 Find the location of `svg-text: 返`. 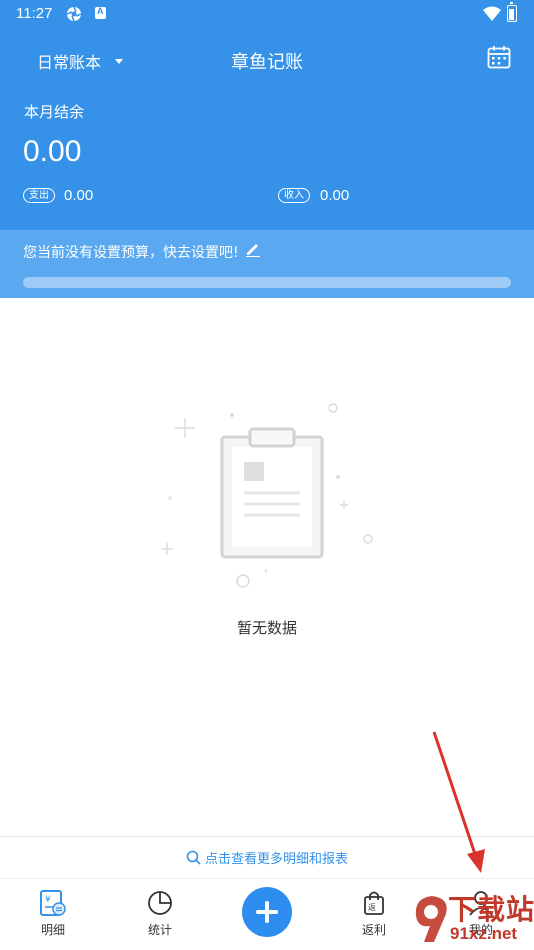

svg-text: 返 is located at coordinates (372, 907).